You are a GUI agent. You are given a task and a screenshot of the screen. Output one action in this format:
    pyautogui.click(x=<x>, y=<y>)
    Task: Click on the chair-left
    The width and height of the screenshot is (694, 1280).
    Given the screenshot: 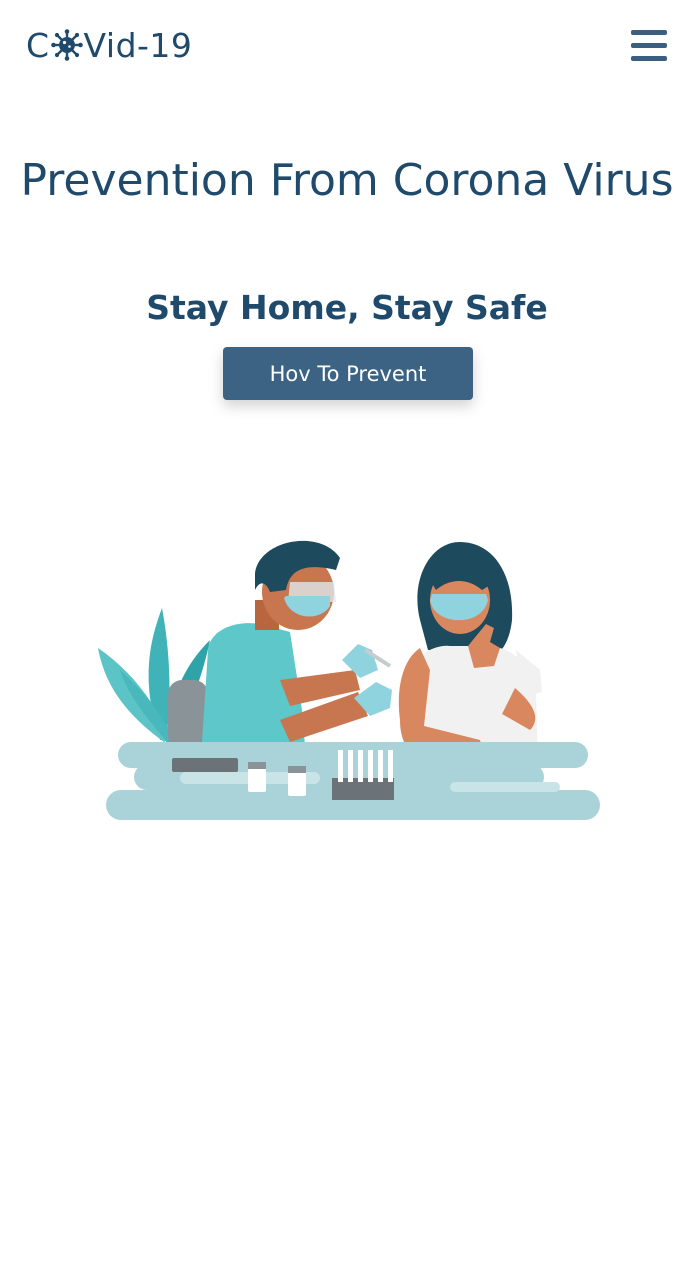 What is the action you would take?
    pyautogui.click(x=188, y=715)
    